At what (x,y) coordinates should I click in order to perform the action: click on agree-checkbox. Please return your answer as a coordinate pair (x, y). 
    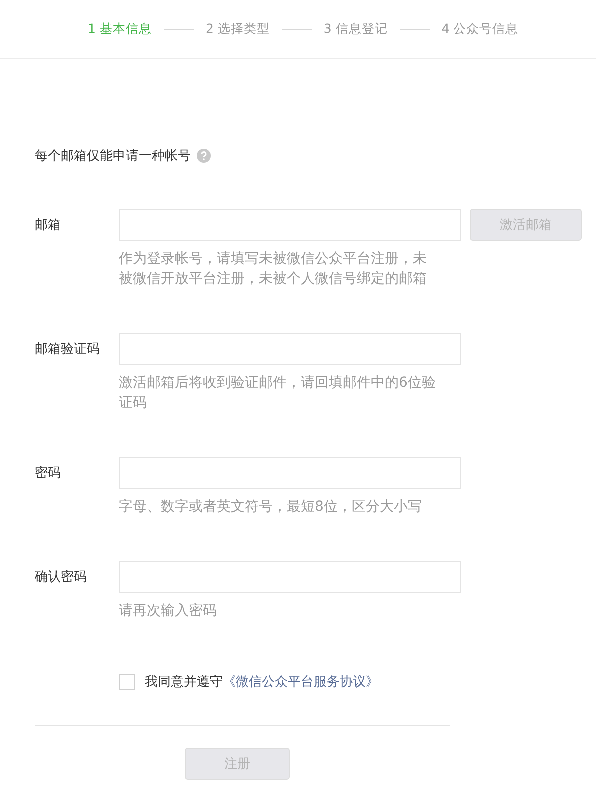
    Looking at the image, I should click on (127, 682).